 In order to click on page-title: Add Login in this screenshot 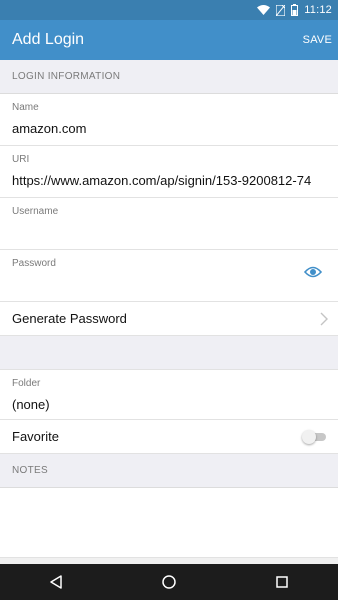, I will do `click(48, 39)`.